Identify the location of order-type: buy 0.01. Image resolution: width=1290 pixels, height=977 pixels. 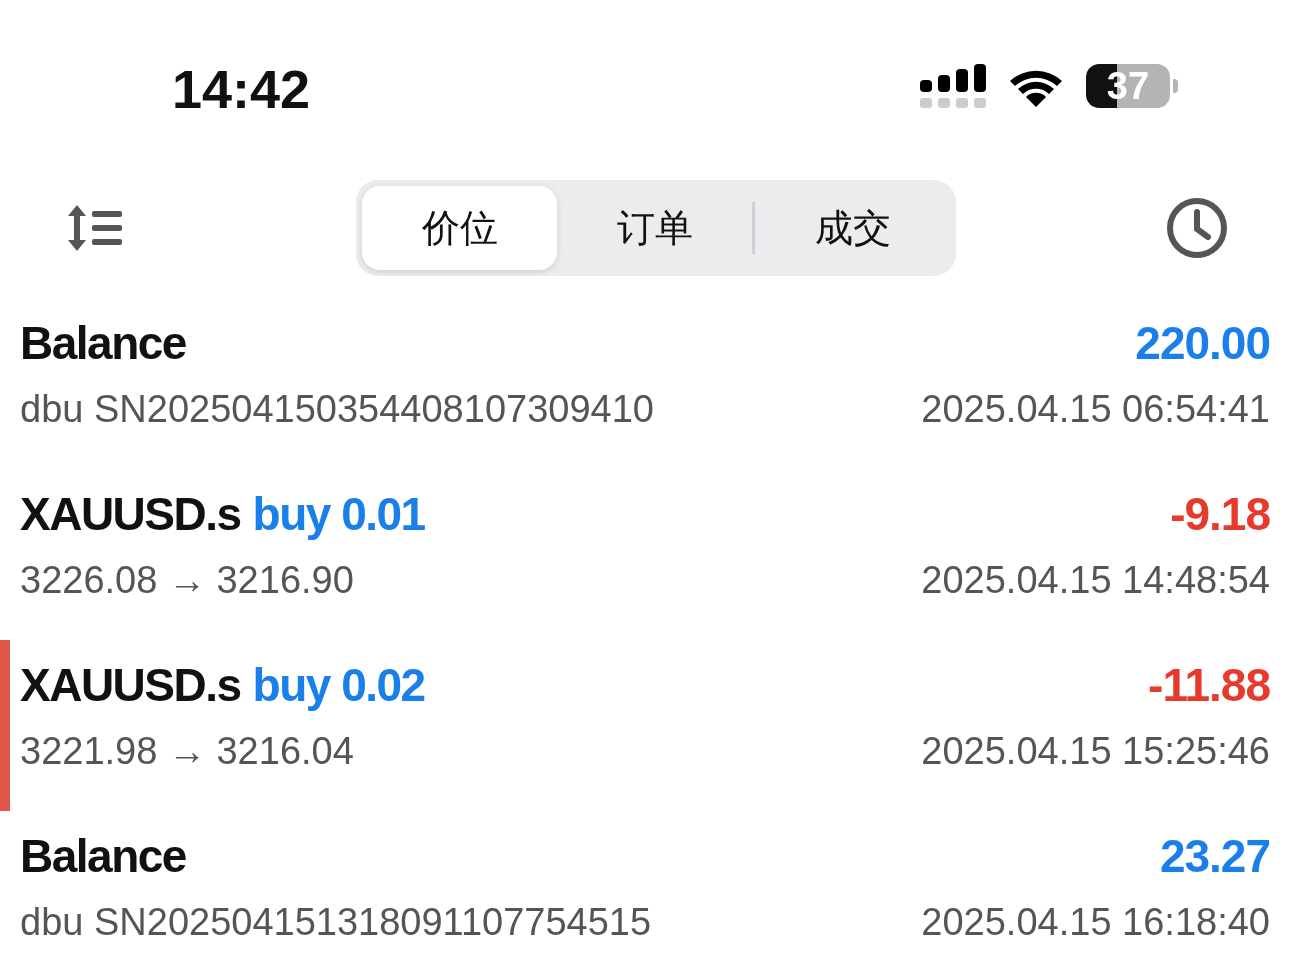
(338, 514).